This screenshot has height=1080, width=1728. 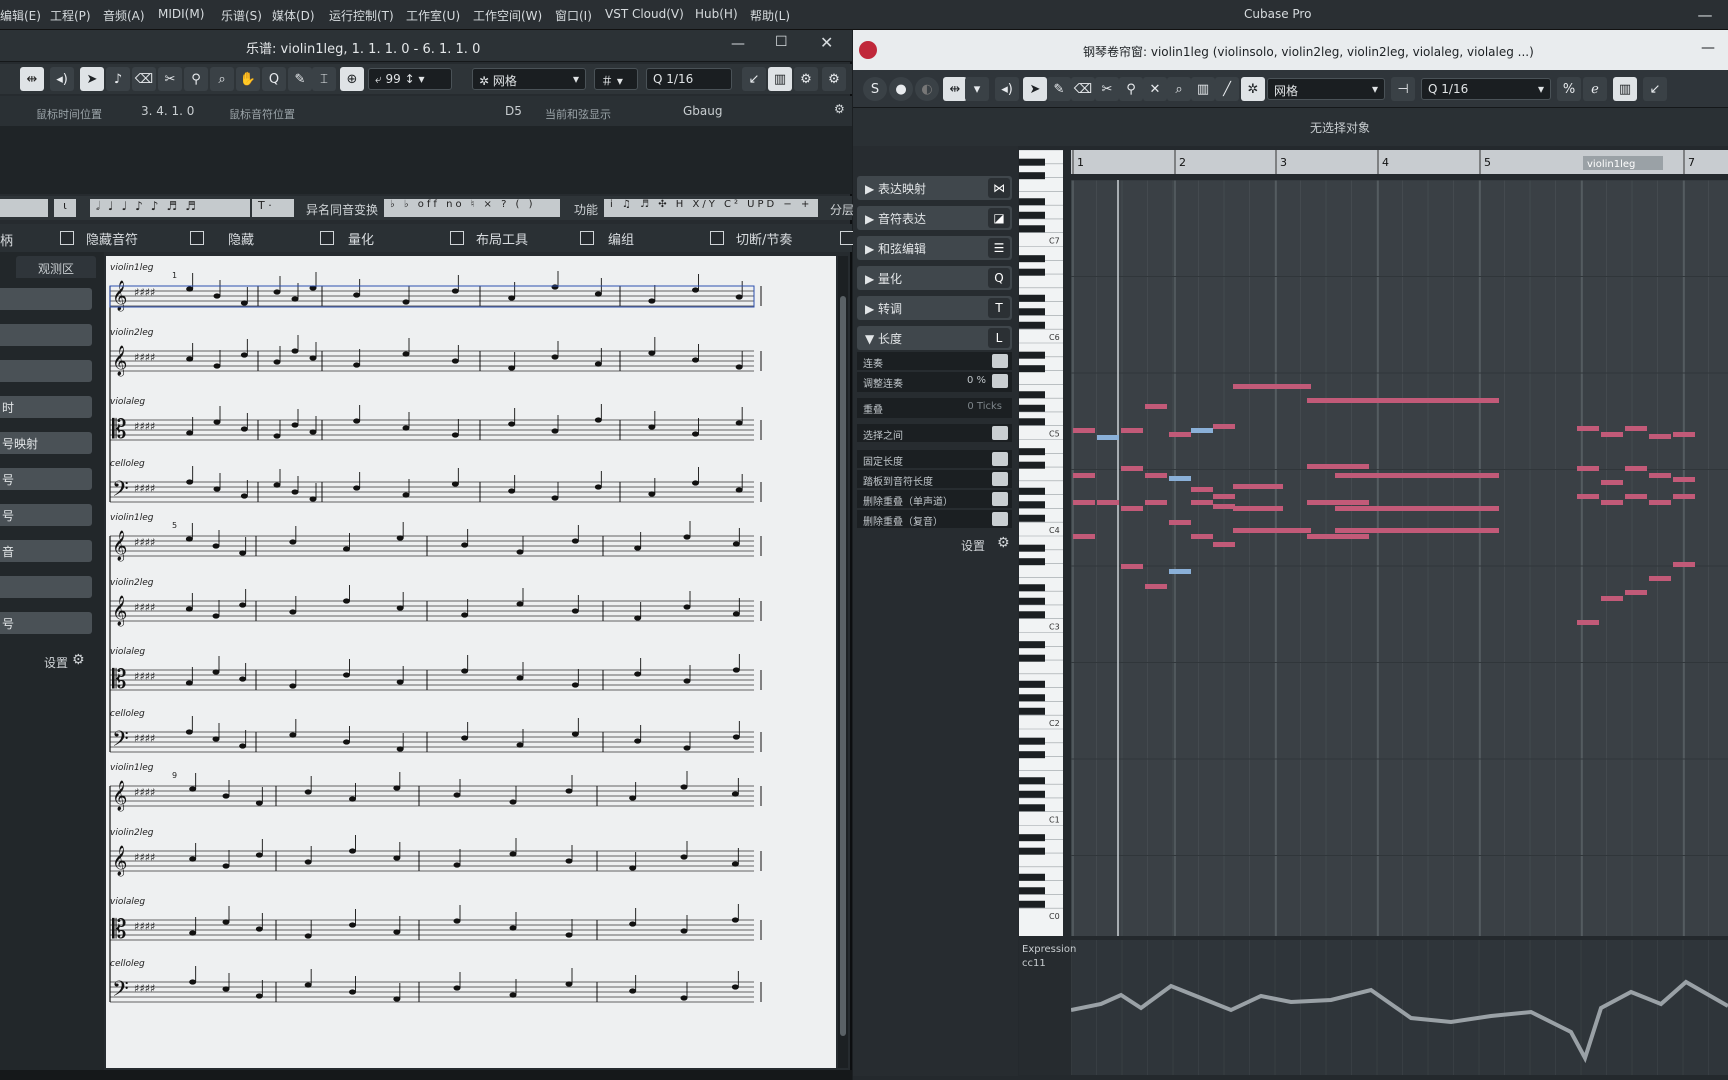 I want to click on note-tool-icon: ♪, so click(x=118, y=79).